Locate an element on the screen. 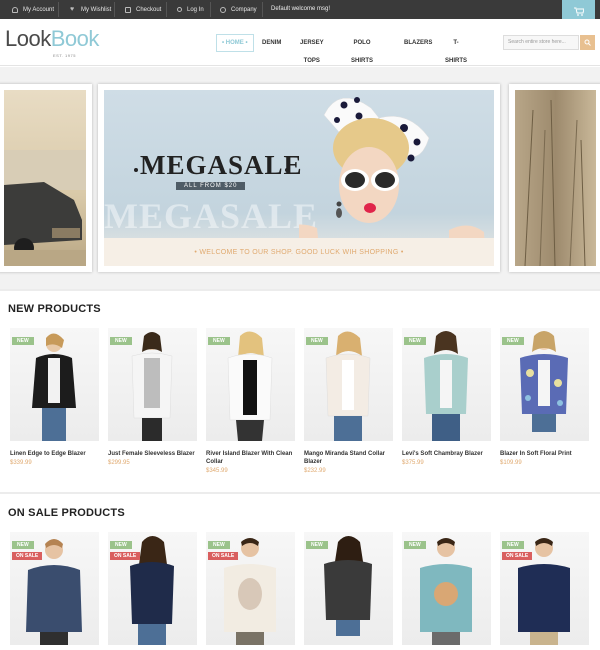 This screenshot has height=650, width=600. my-wishlist-link: ♥ My Wishlist is located at coordinates (90, 9).